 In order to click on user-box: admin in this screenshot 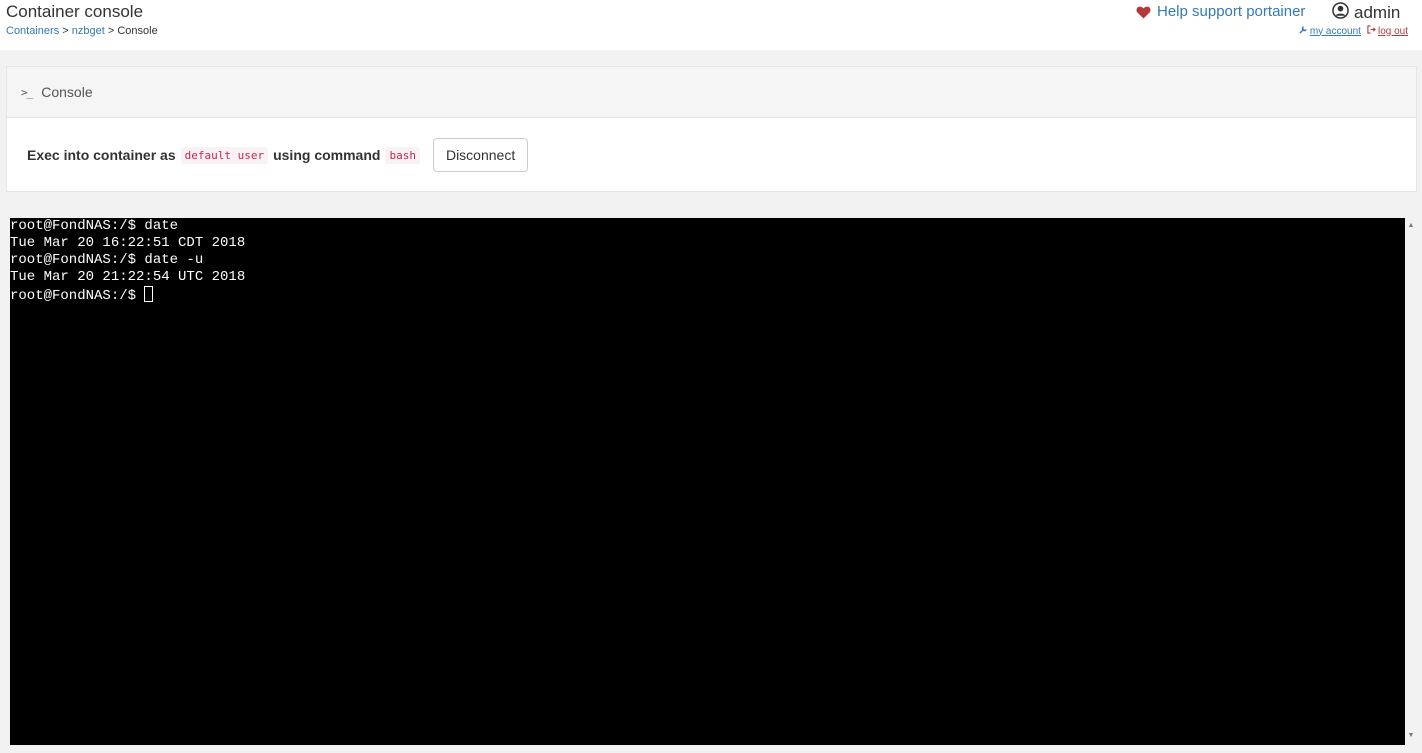, I will do `click(1366, 13)`.